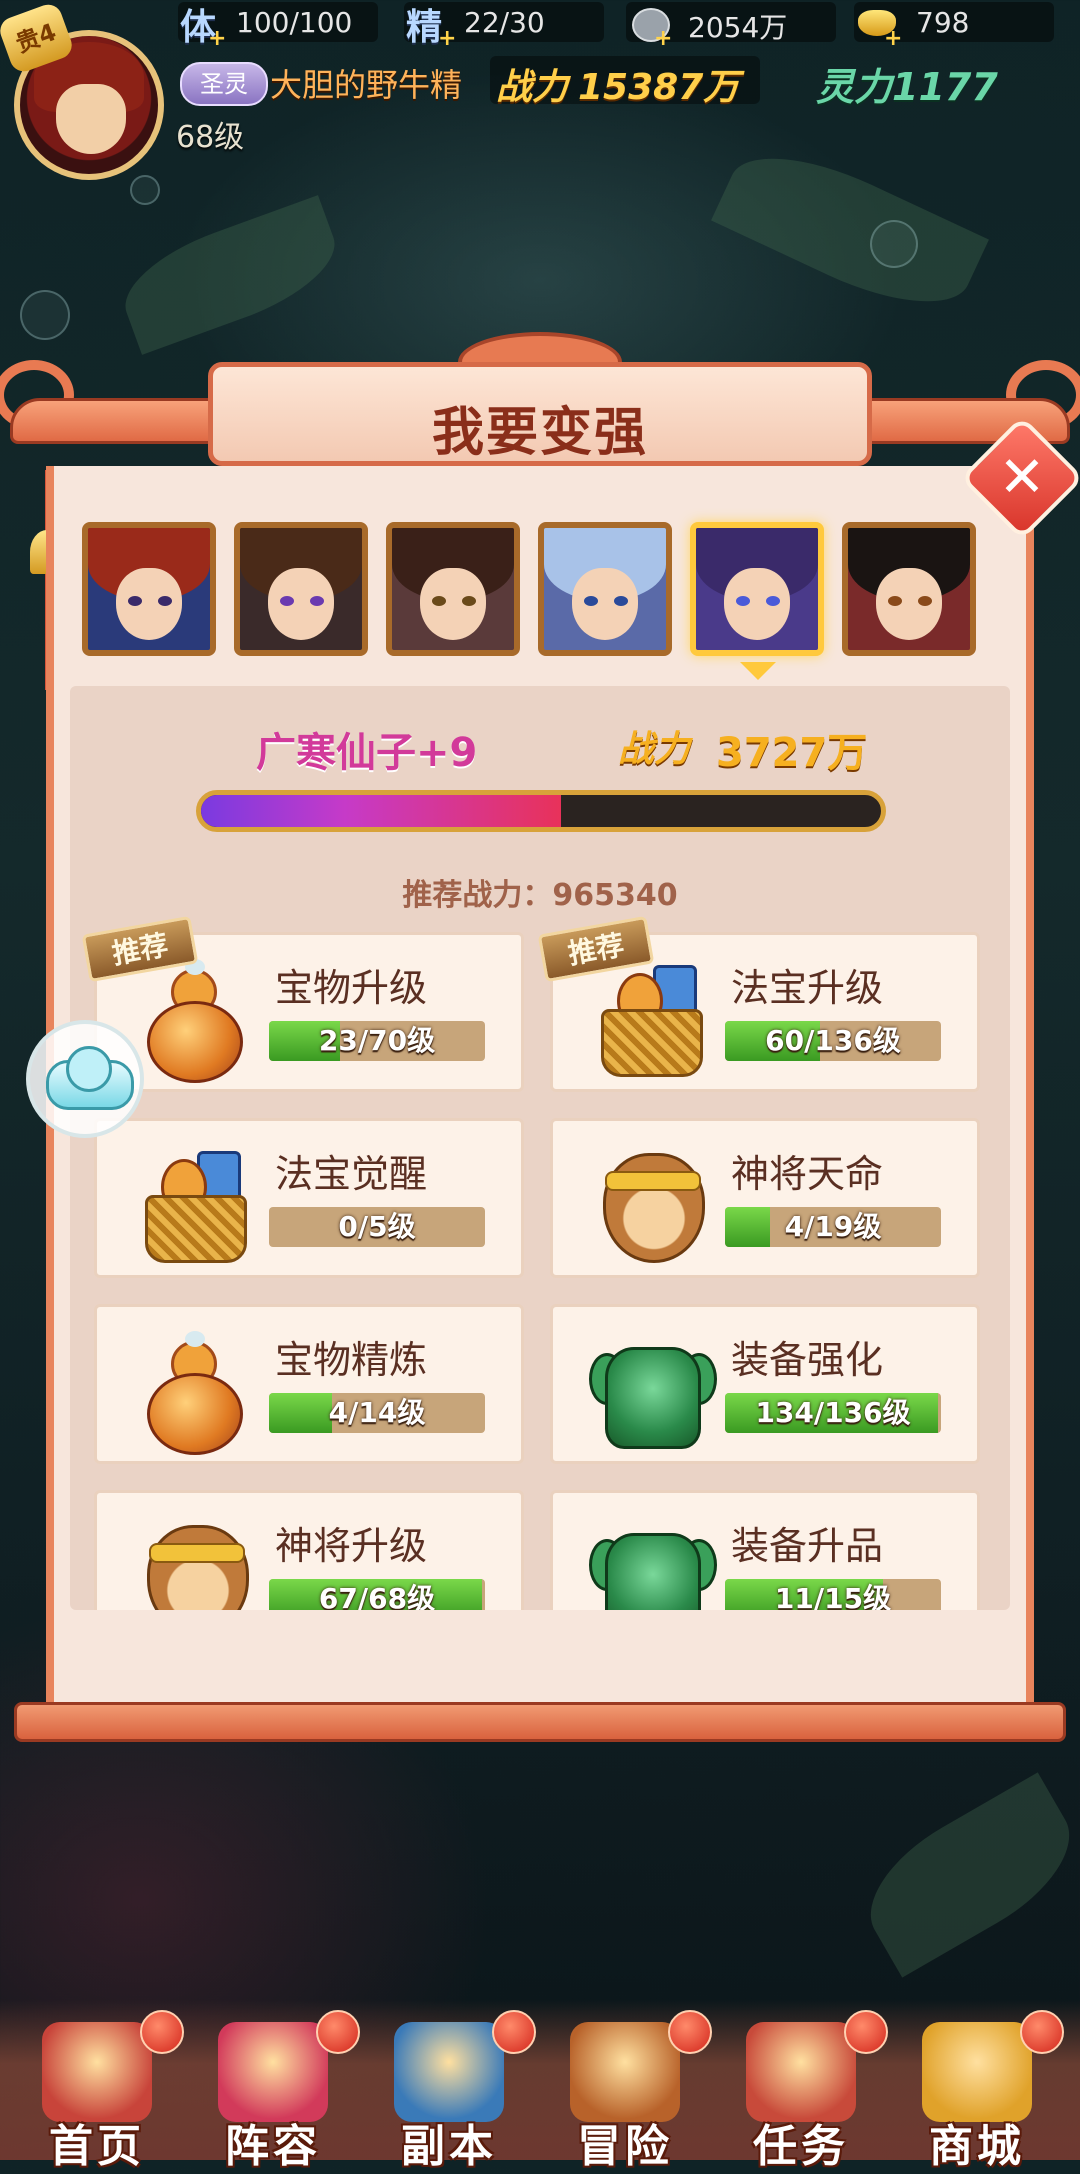 The image size is (1080, 2174). What do you see at coordinates (309, 1198) in the screenshot?
I see `upgrade-card: 法宝觉醒 0/5级` at bounding box center [309, 1198].